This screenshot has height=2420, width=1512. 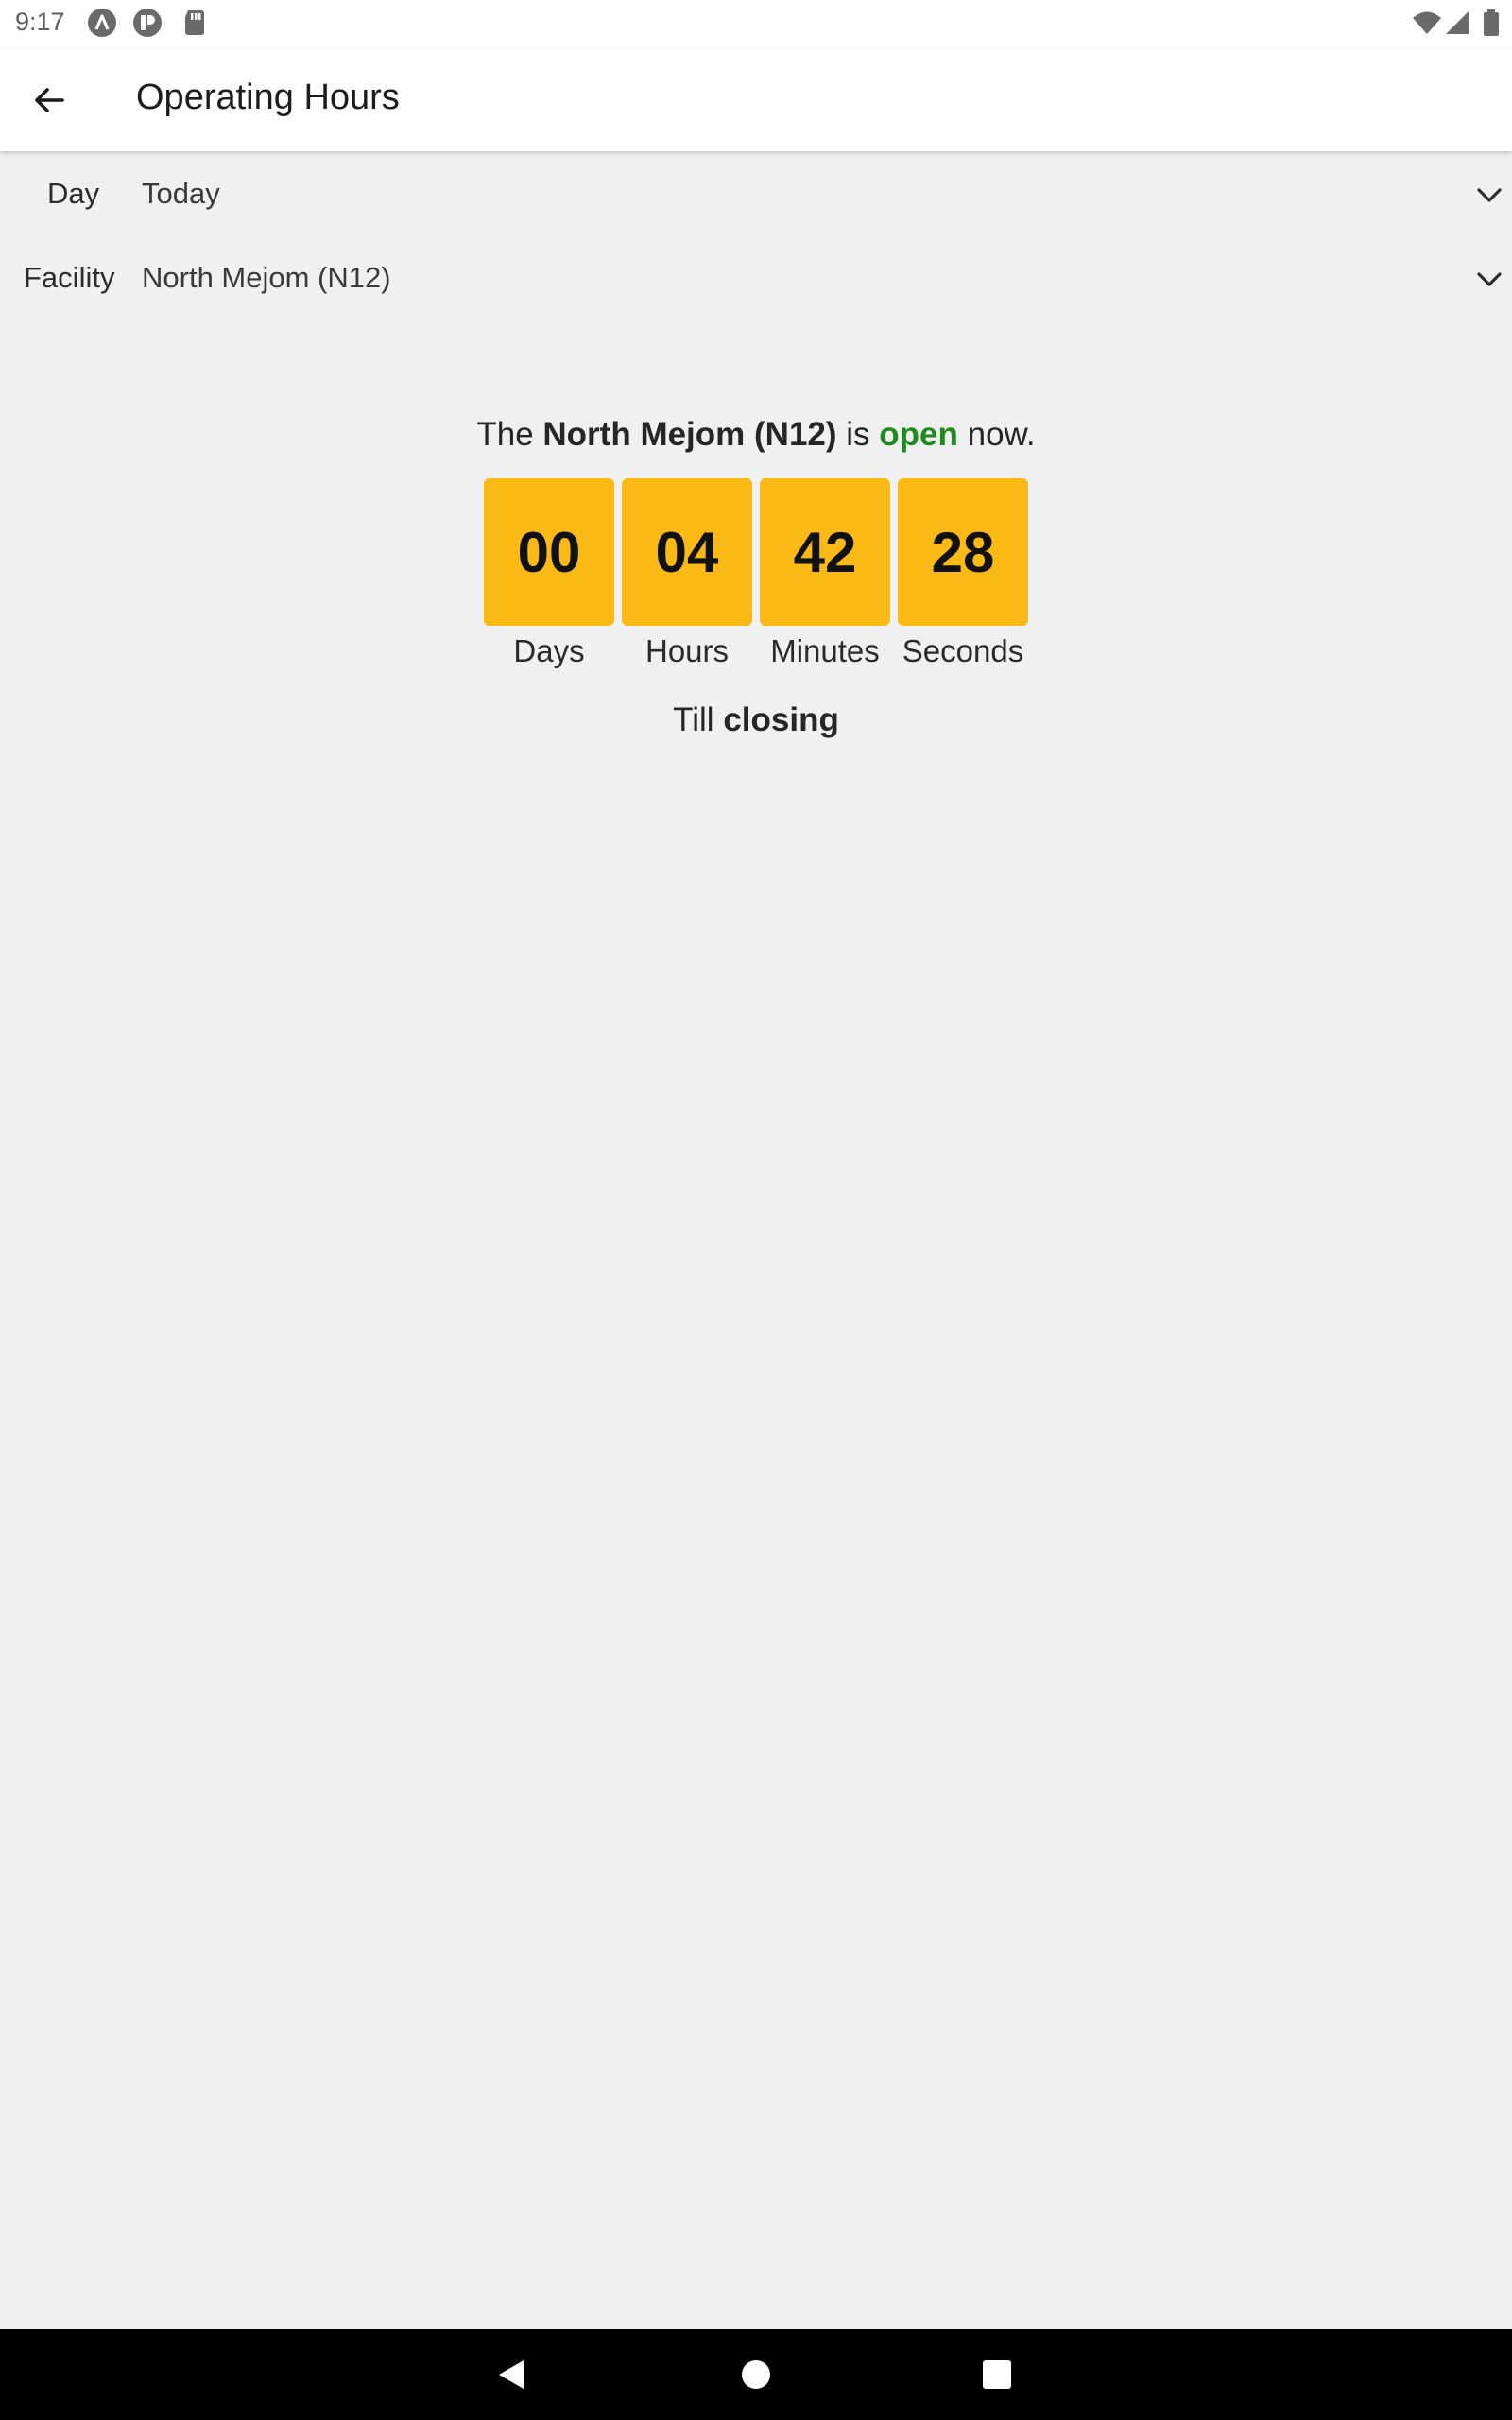 I want to click on page-title: Operating Hours, so click(x=268, y=97).